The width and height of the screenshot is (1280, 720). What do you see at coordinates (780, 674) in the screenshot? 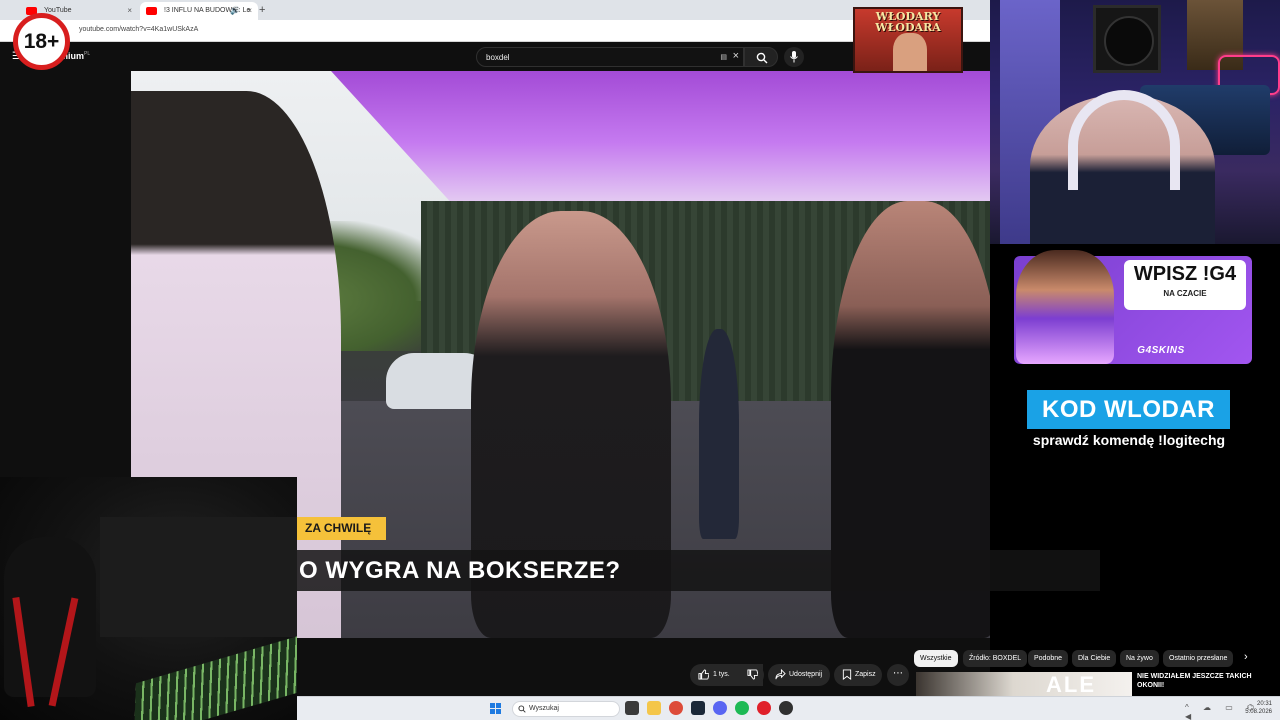
I see `share-icon` at bounding box center [780, 674].